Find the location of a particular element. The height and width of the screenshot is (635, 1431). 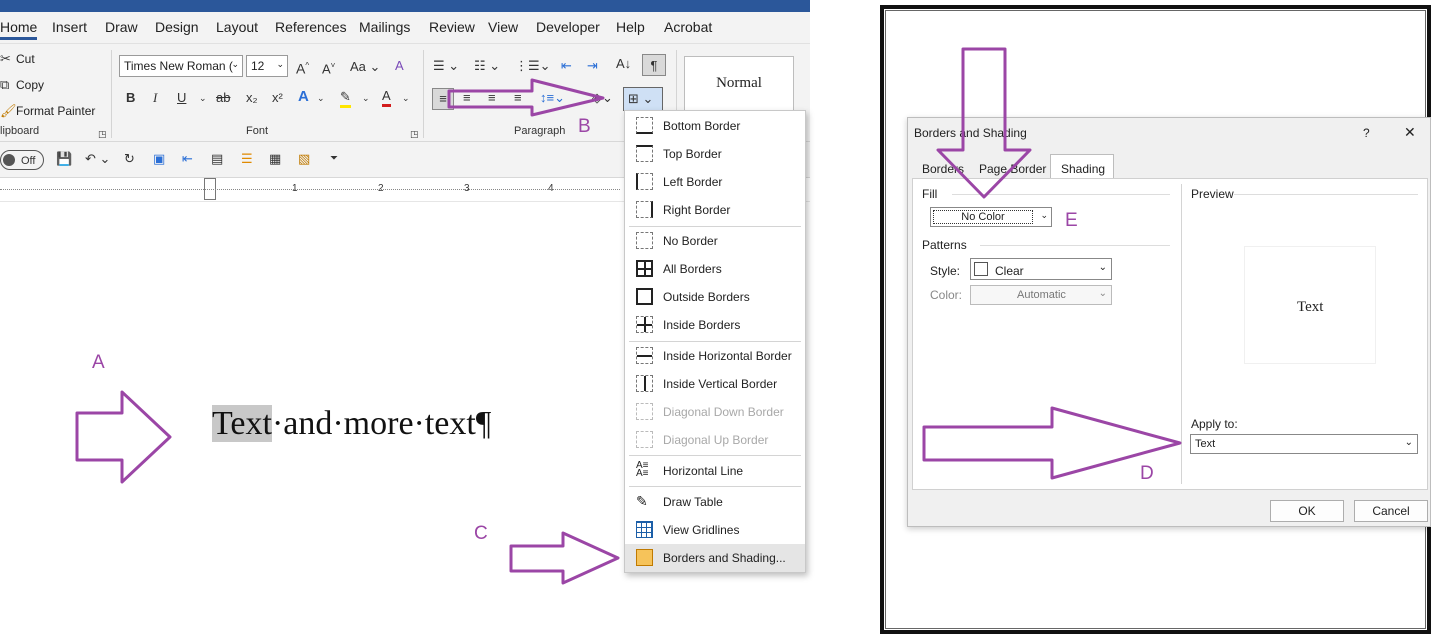

annotation-label-b: B is located at coordinates (584, 126).